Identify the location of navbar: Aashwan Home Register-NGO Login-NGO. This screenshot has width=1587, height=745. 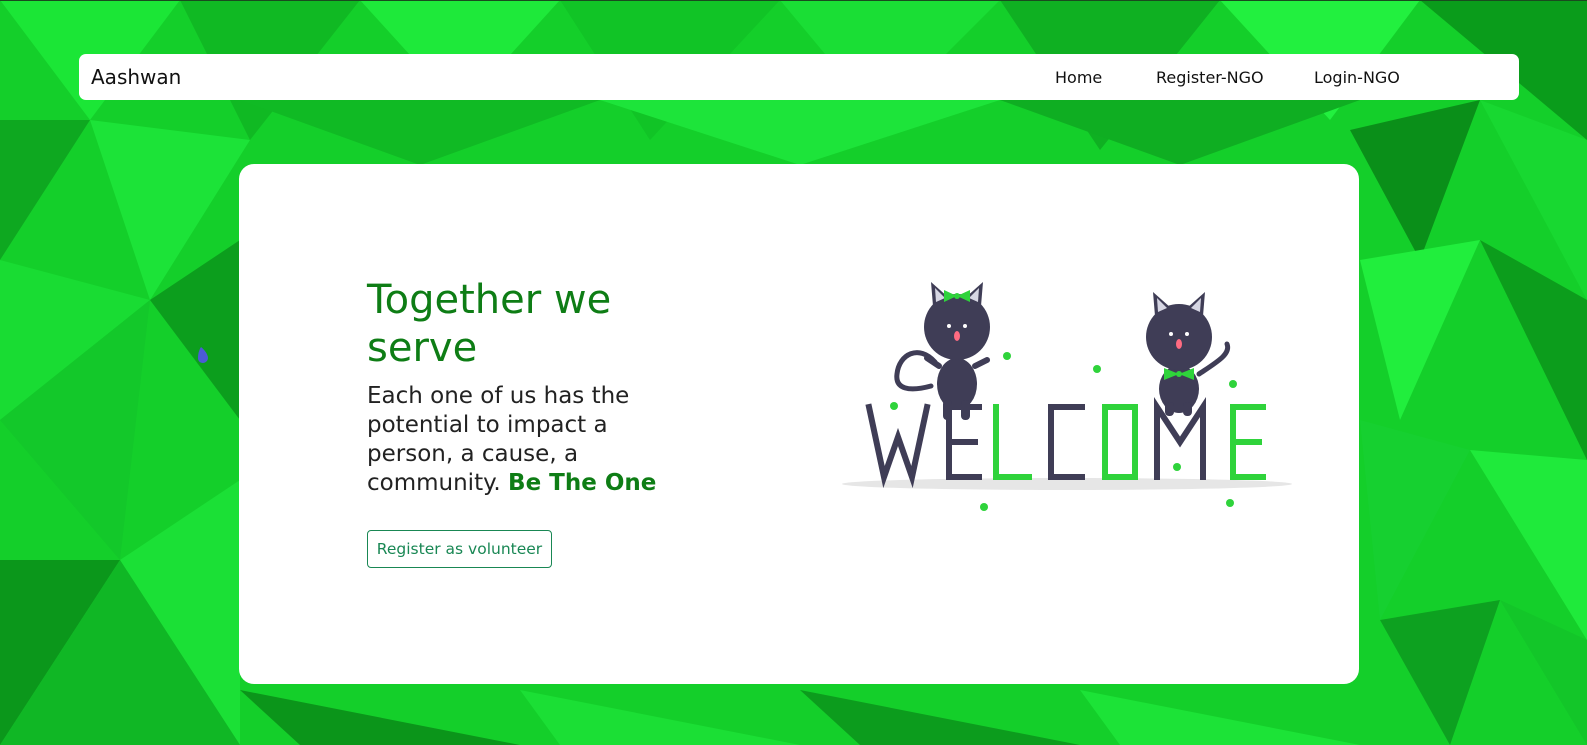
(799, 77).